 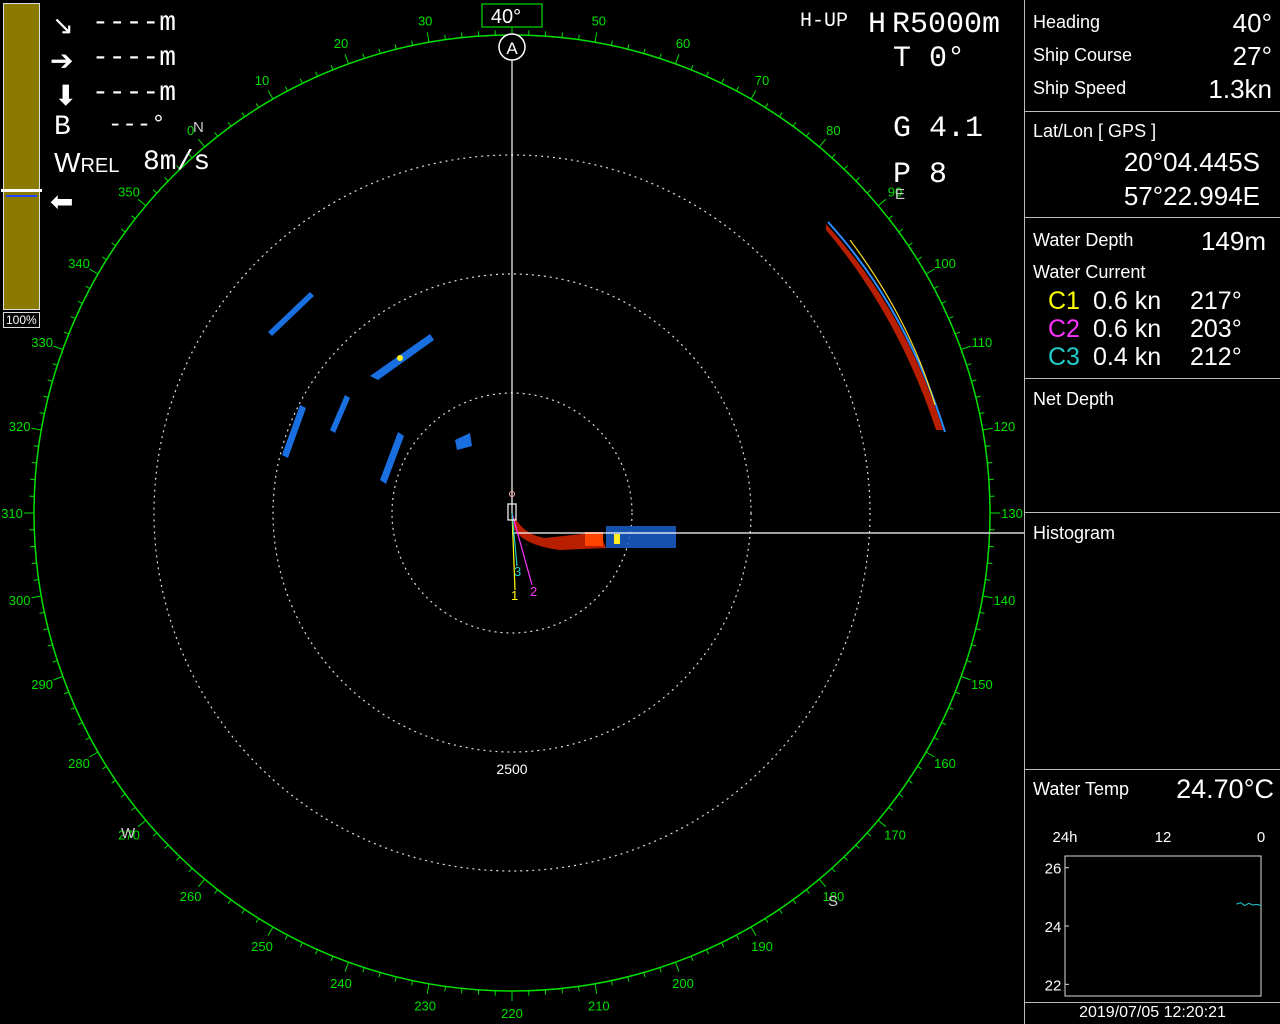 I want to click on bearing-label: 210, so click(x=599, y=1005).